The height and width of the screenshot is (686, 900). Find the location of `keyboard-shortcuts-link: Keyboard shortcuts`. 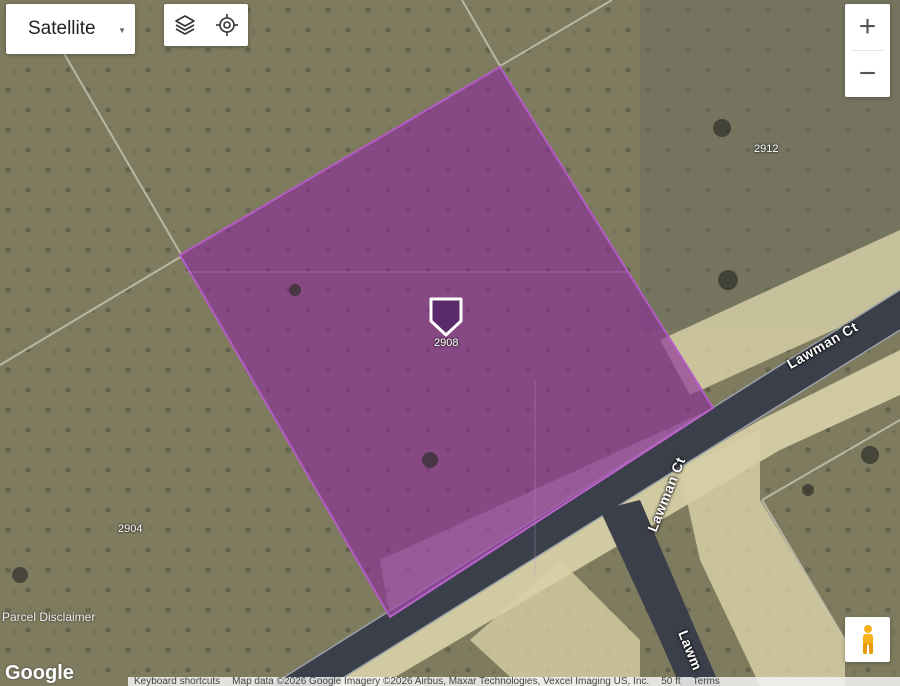

keyboard-shortcuts-link: Keyboard shortcuts is located at coordinates (177, 681).